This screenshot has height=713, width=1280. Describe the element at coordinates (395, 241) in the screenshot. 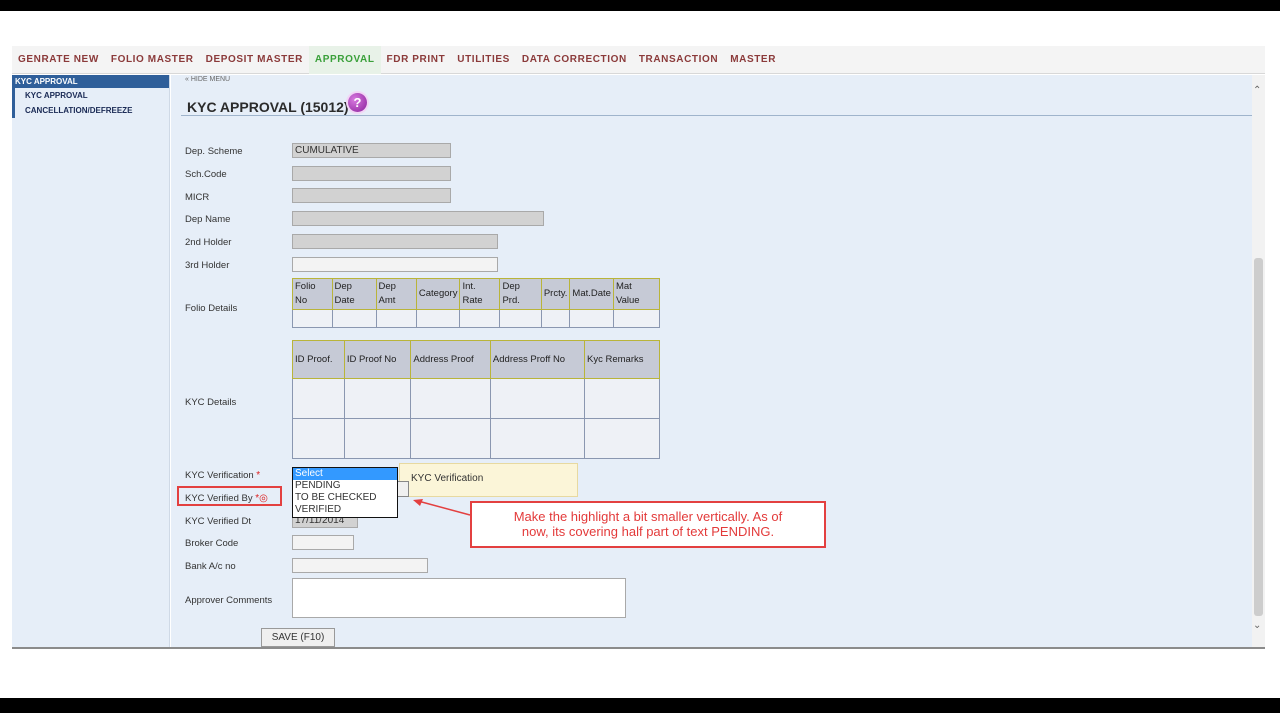

I see `second-holder-field` at that location.